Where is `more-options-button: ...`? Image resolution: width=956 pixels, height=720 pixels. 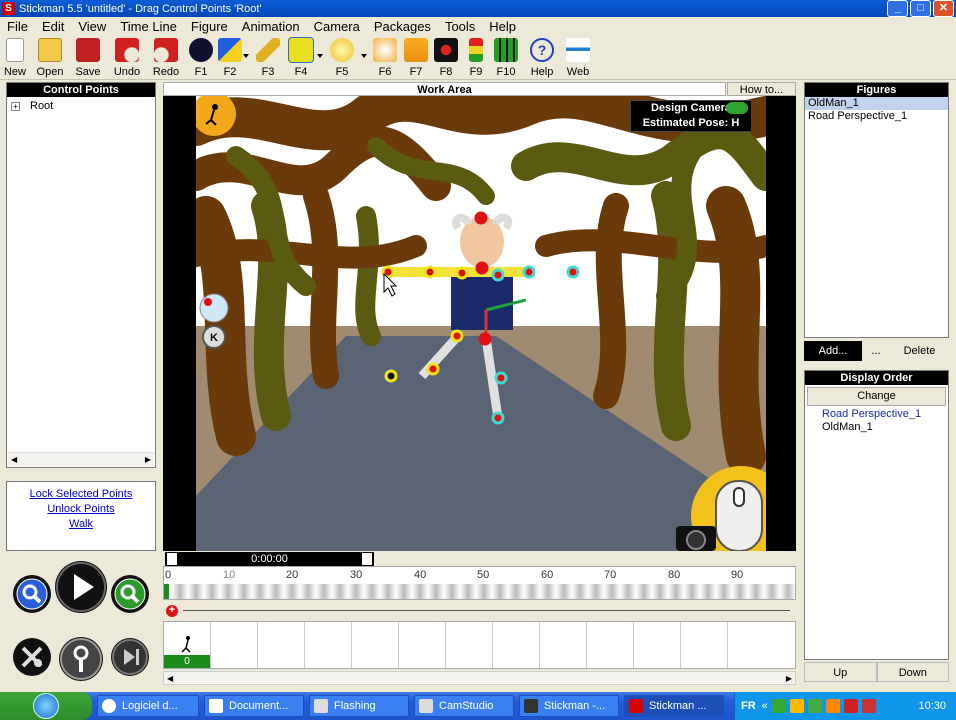 more-options-button: ... is located at coordinates (876, 351).